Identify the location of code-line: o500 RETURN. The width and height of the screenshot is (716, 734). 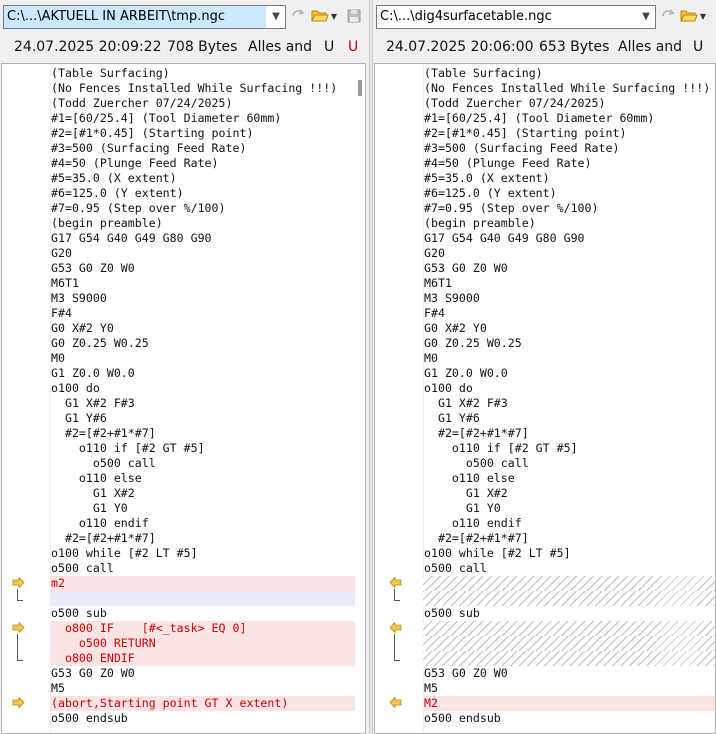
(207, 643).